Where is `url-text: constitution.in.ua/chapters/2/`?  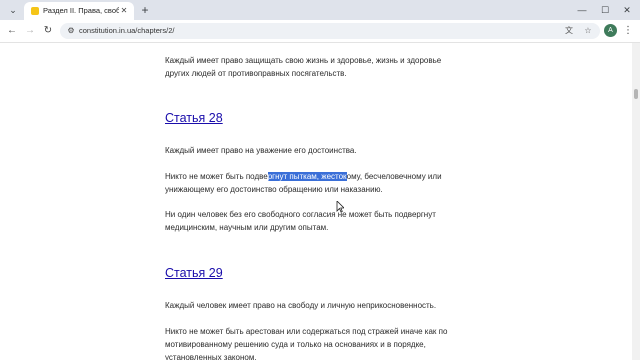
url-text: constitution.in.ua/chapters/2/ is located at coordinates (126, 31).